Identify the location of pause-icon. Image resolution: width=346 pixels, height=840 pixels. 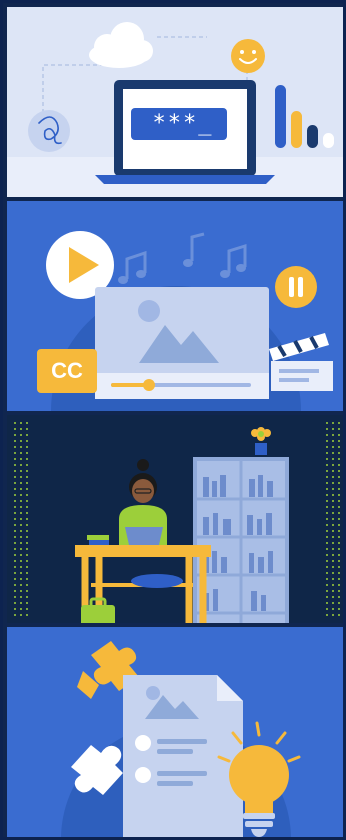
(296, 287).